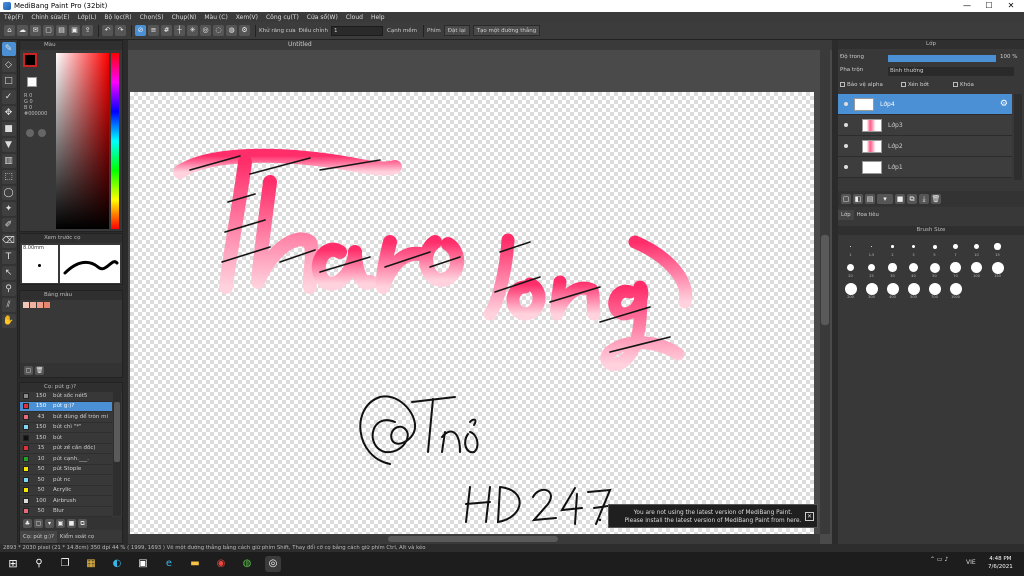  What do you see at coordinates (402, 31) in the screenshot?
I see `edge-label: Cạnh mềm` at bounding box center [402, 31].